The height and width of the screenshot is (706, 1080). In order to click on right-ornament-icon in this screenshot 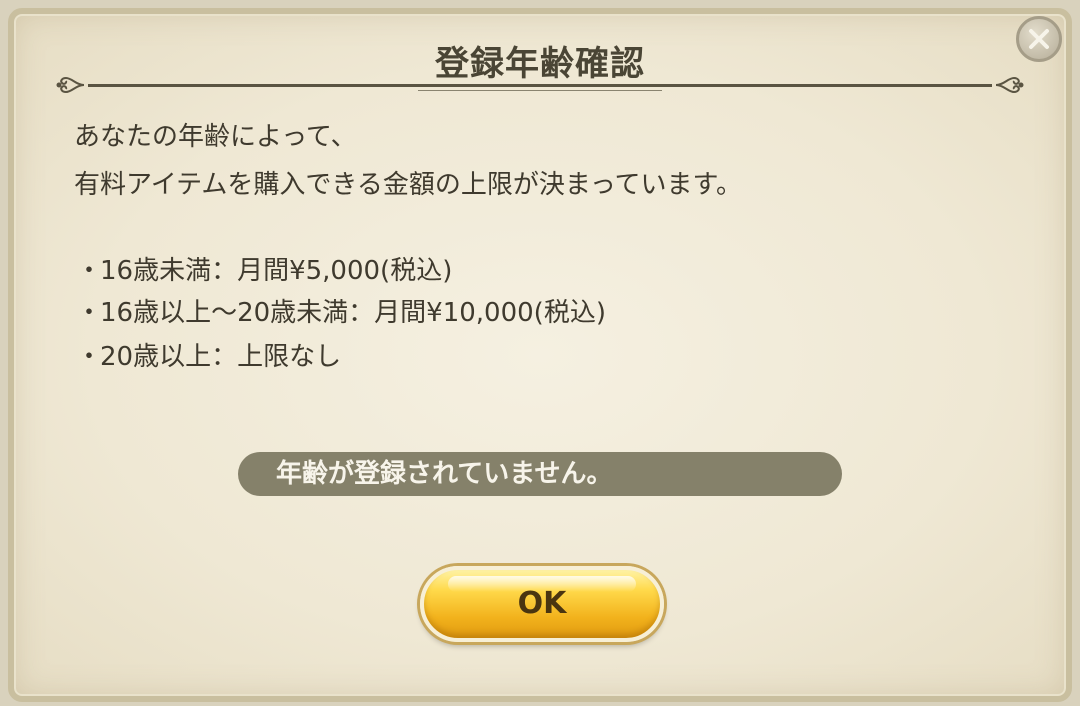, I will do `click(1009, 85)`.